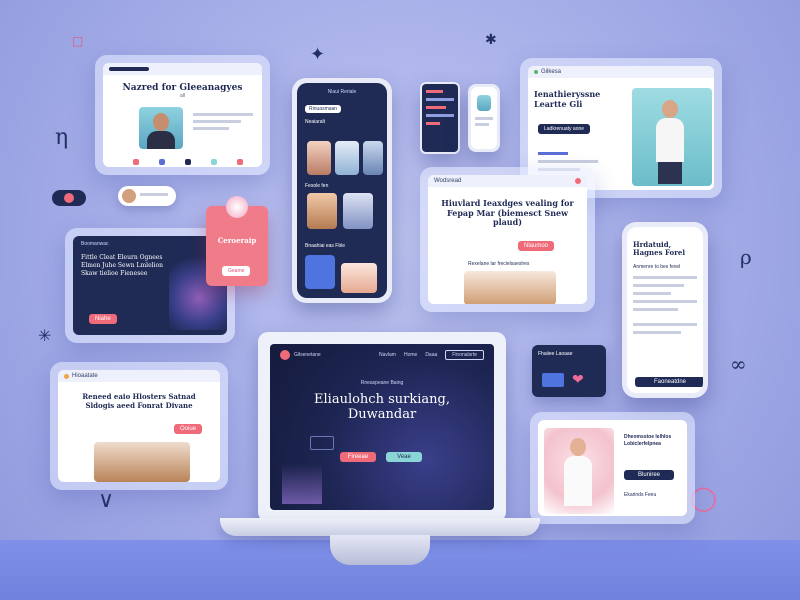 This screenshot has width=800, height=600. Describe the element at coordinates (578, 181) in the screenshot. I see `mid-menu-icon` at that location.